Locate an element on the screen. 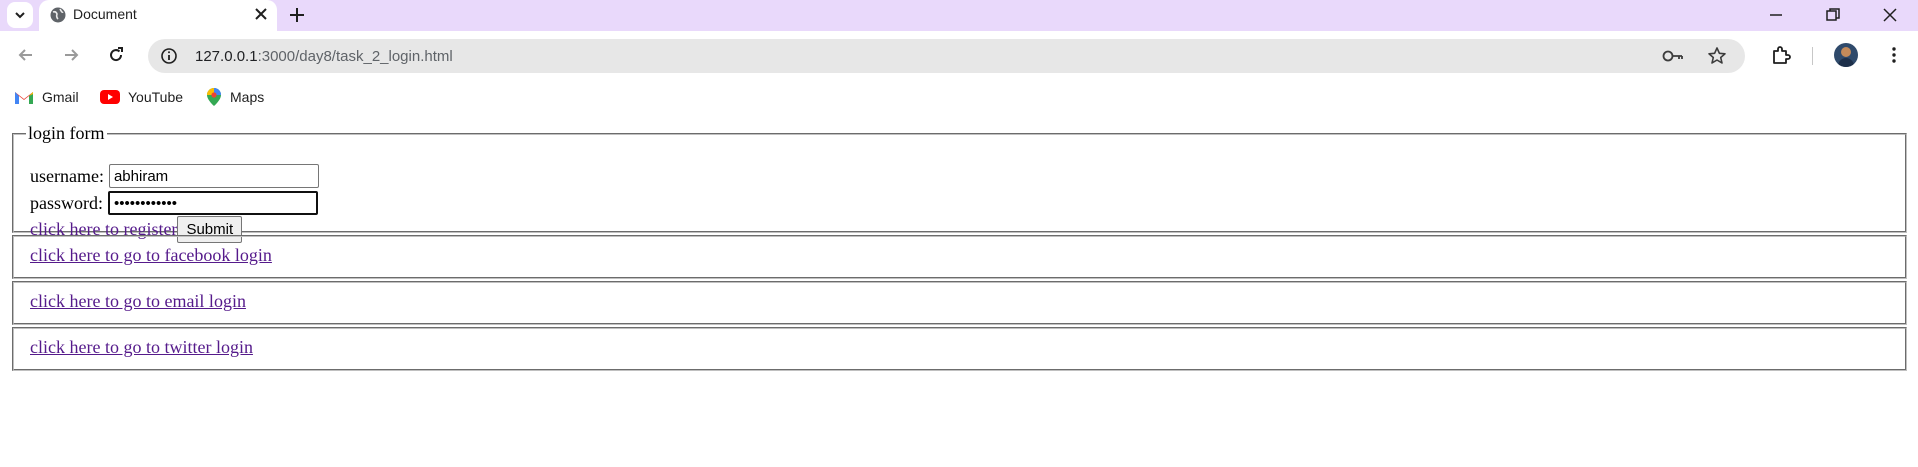 The image size is (1918, 467). username-row: username: is located at coordinates (174, 176).